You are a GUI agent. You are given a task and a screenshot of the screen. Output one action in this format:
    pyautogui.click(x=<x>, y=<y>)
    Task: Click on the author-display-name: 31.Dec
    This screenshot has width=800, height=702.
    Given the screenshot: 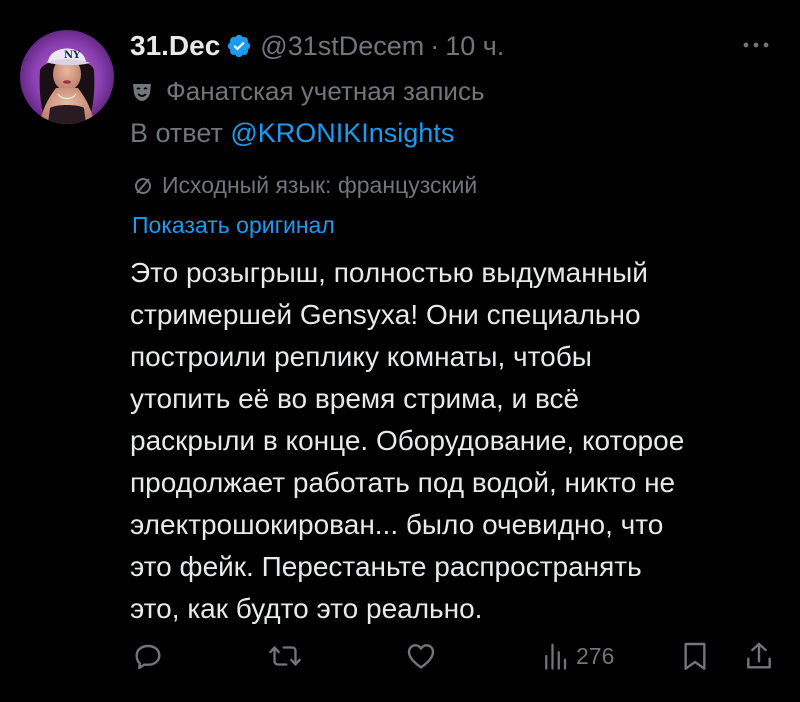 What is the action you would take?
    pyautogui.click(x=175, y=46)
    